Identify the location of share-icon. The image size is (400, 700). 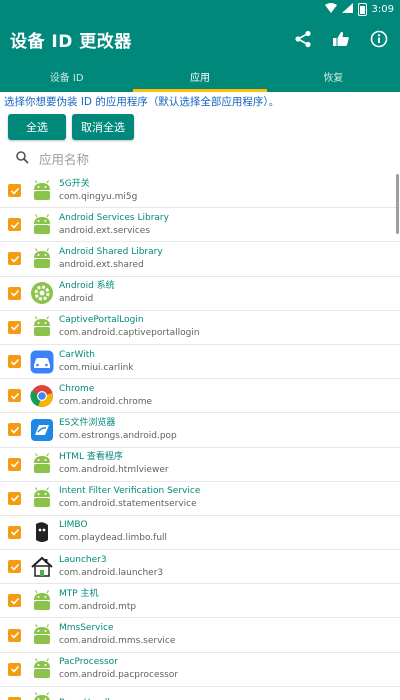
(303, 39).